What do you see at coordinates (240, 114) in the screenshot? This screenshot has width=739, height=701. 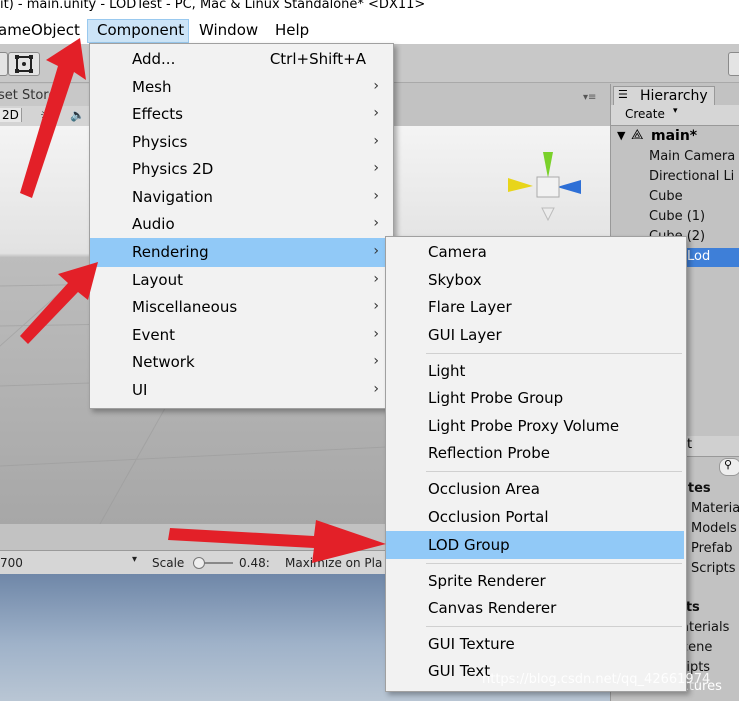 I see `menu-item-effects: Effects ›` at bounding box center [240, 114].